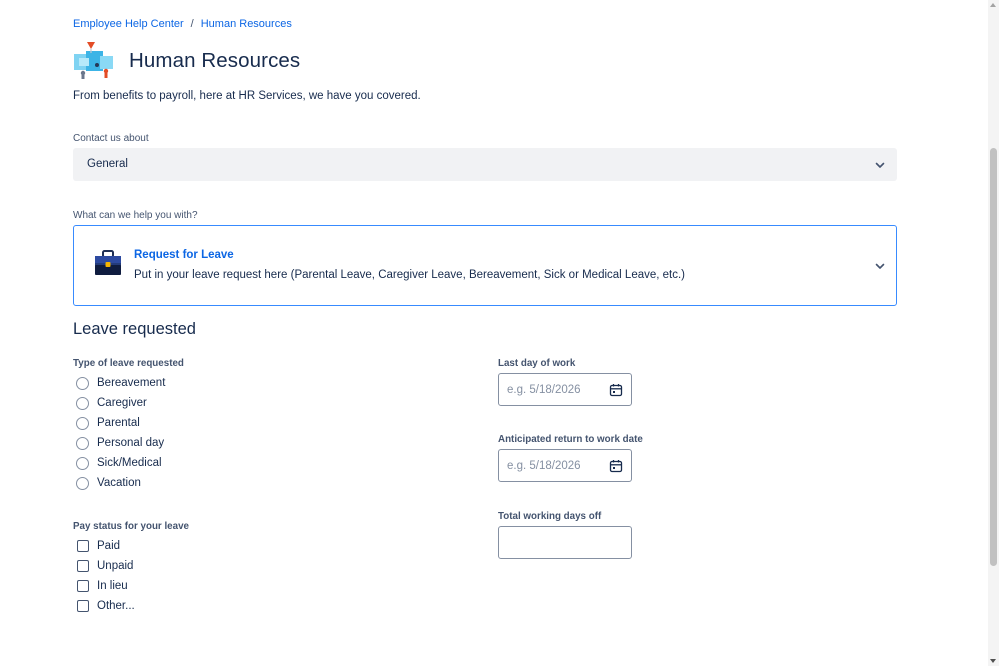  I want to click on breadcrumb-human-resources-link: Human Resources, so click(246, 24).